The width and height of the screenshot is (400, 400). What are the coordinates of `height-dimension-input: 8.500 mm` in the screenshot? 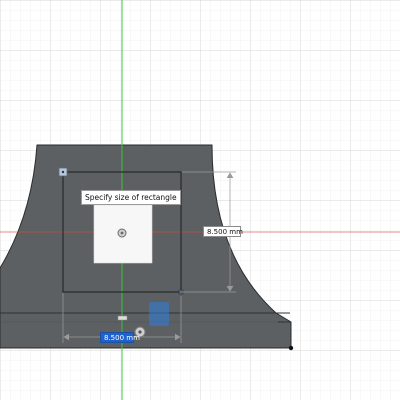 It's located at (223, 231).